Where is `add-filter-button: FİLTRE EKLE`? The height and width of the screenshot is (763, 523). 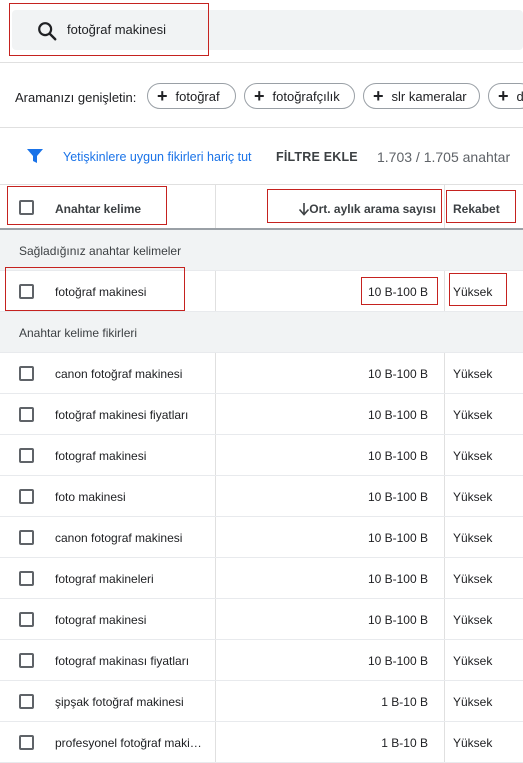
add-filter-button: FİLTRE EKLE is located at coordinates (317, 157).